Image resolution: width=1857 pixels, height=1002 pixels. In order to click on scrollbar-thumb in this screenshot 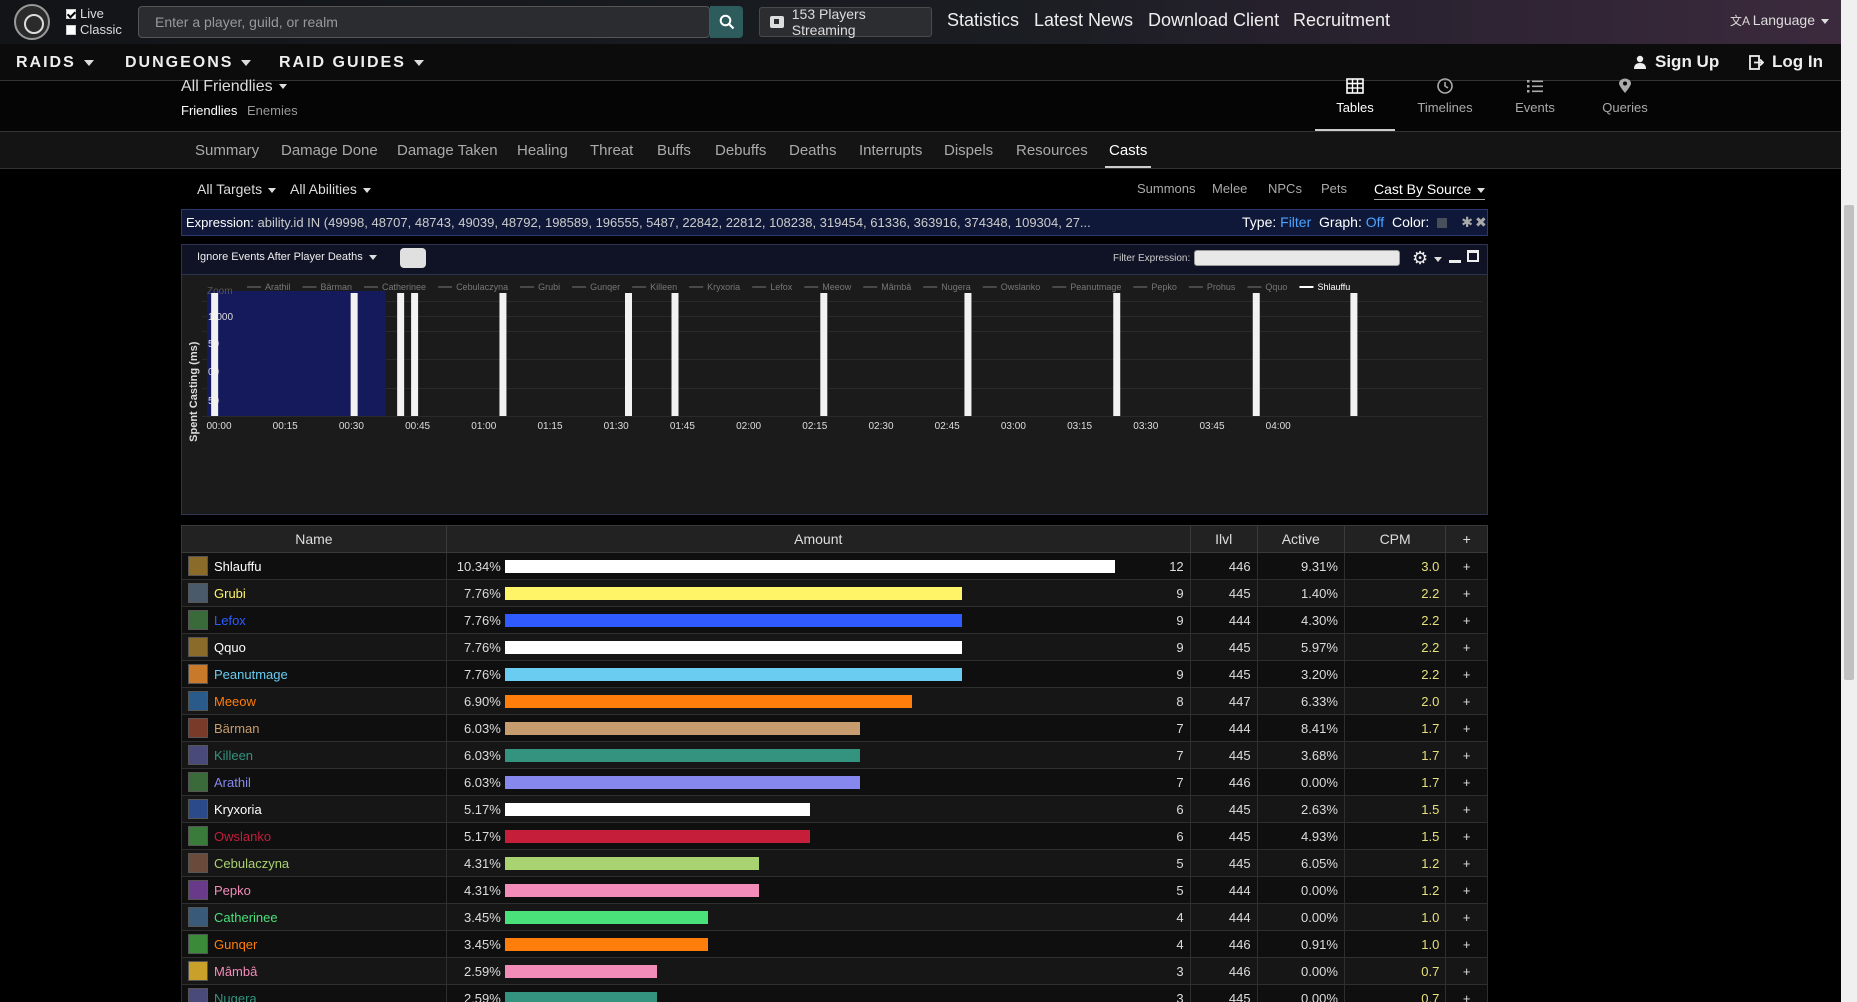, I will do `click(1849, 442)`.